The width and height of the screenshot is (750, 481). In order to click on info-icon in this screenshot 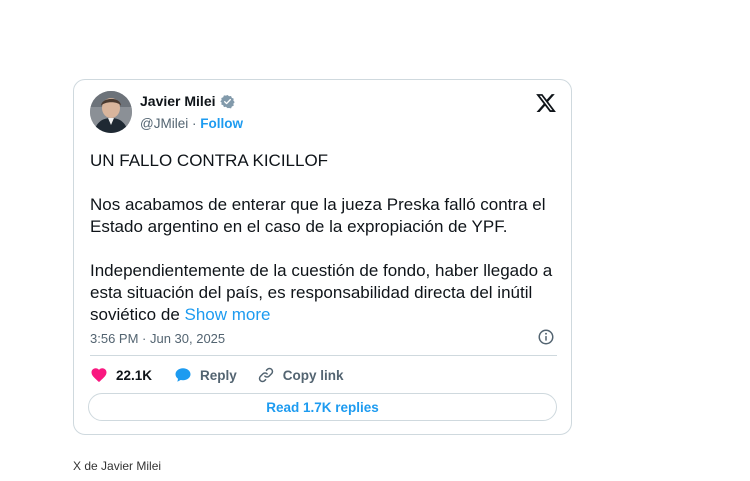, I will do `click(546, 337)`.